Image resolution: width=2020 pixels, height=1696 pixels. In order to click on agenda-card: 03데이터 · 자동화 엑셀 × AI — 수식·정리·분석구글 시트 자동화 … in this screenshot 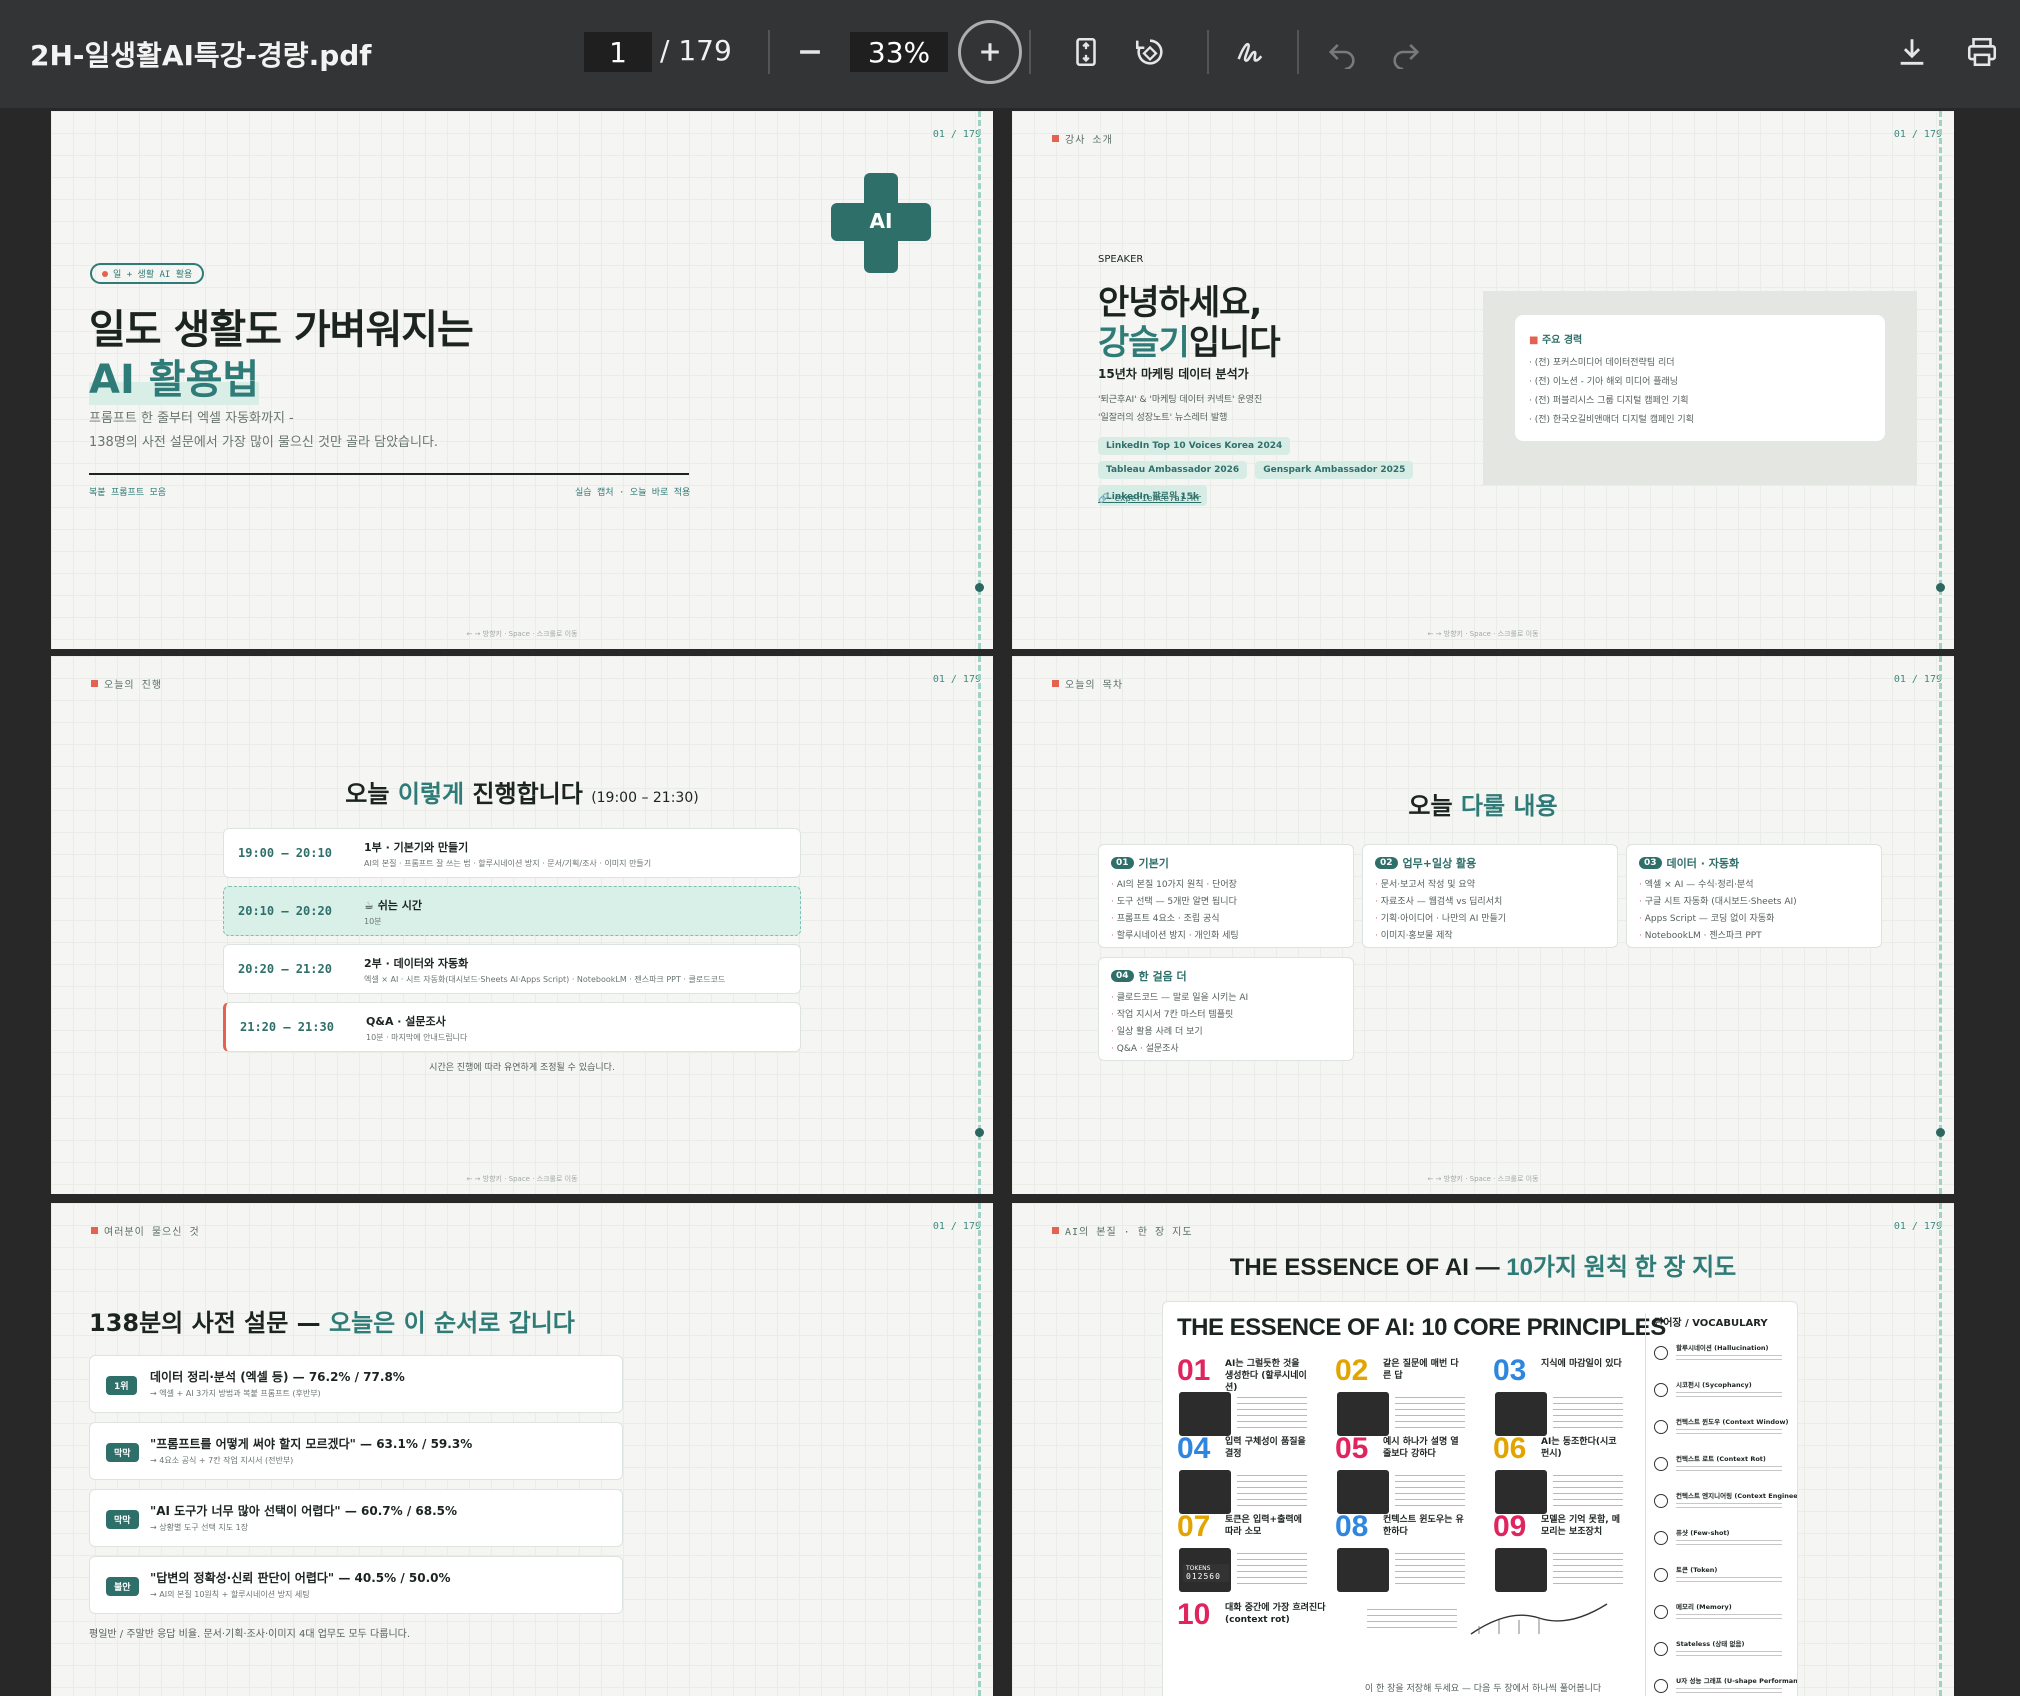, I will do `click(1754, 896)`.